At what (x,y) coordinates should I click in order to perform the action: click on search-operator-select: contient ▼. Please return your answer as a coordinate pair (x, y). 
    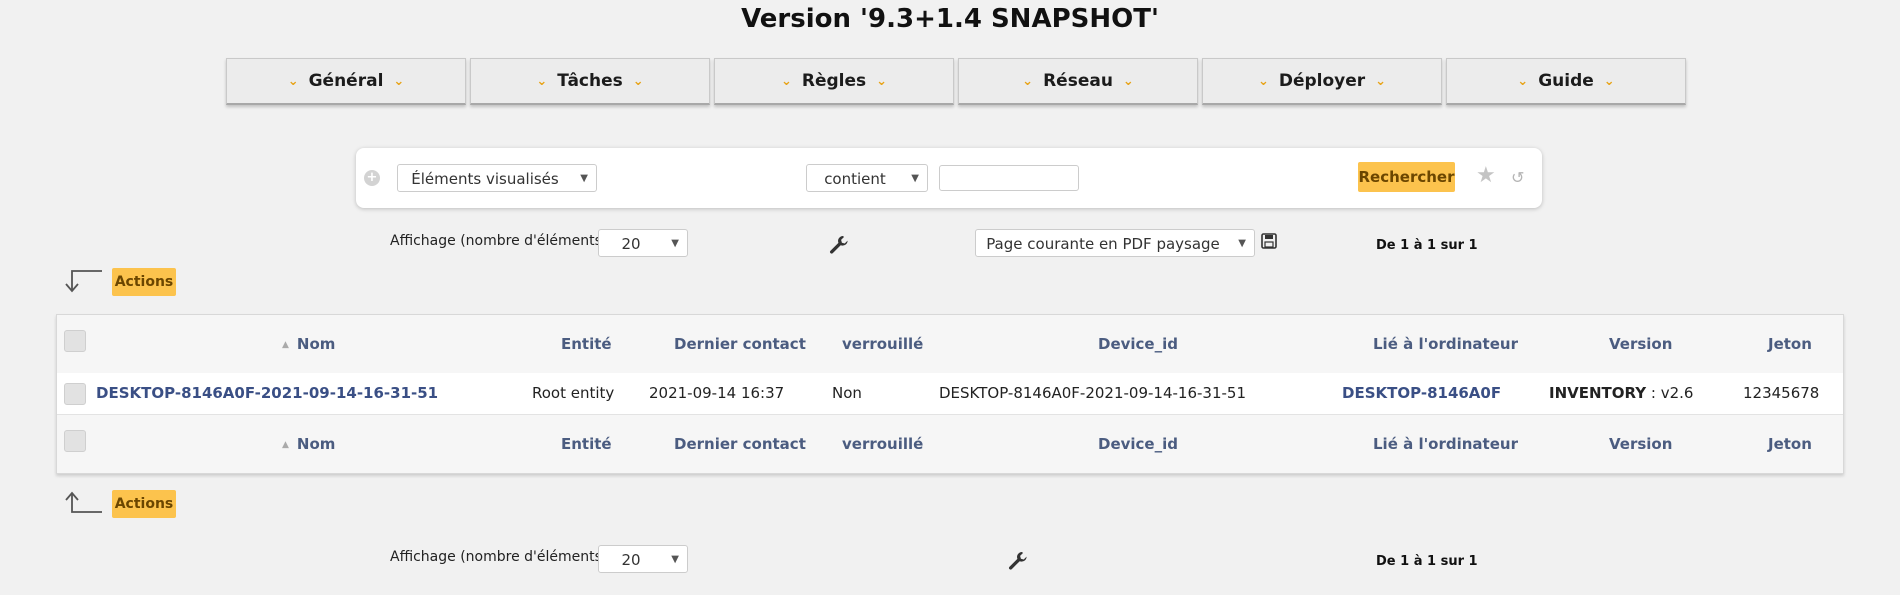
    Looking at the image, I should click on (867, 178).